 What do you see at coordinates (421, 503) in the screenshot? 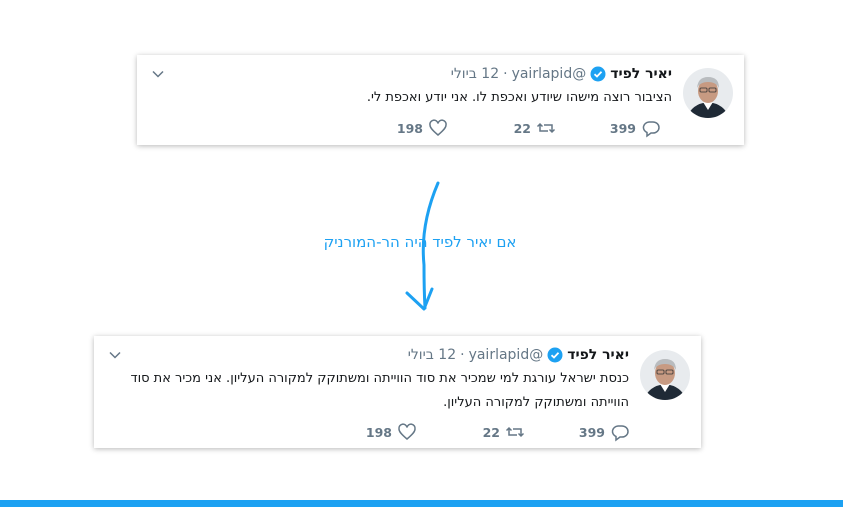
I see `bottom-accent-bar` at bounding box center [421, 503].